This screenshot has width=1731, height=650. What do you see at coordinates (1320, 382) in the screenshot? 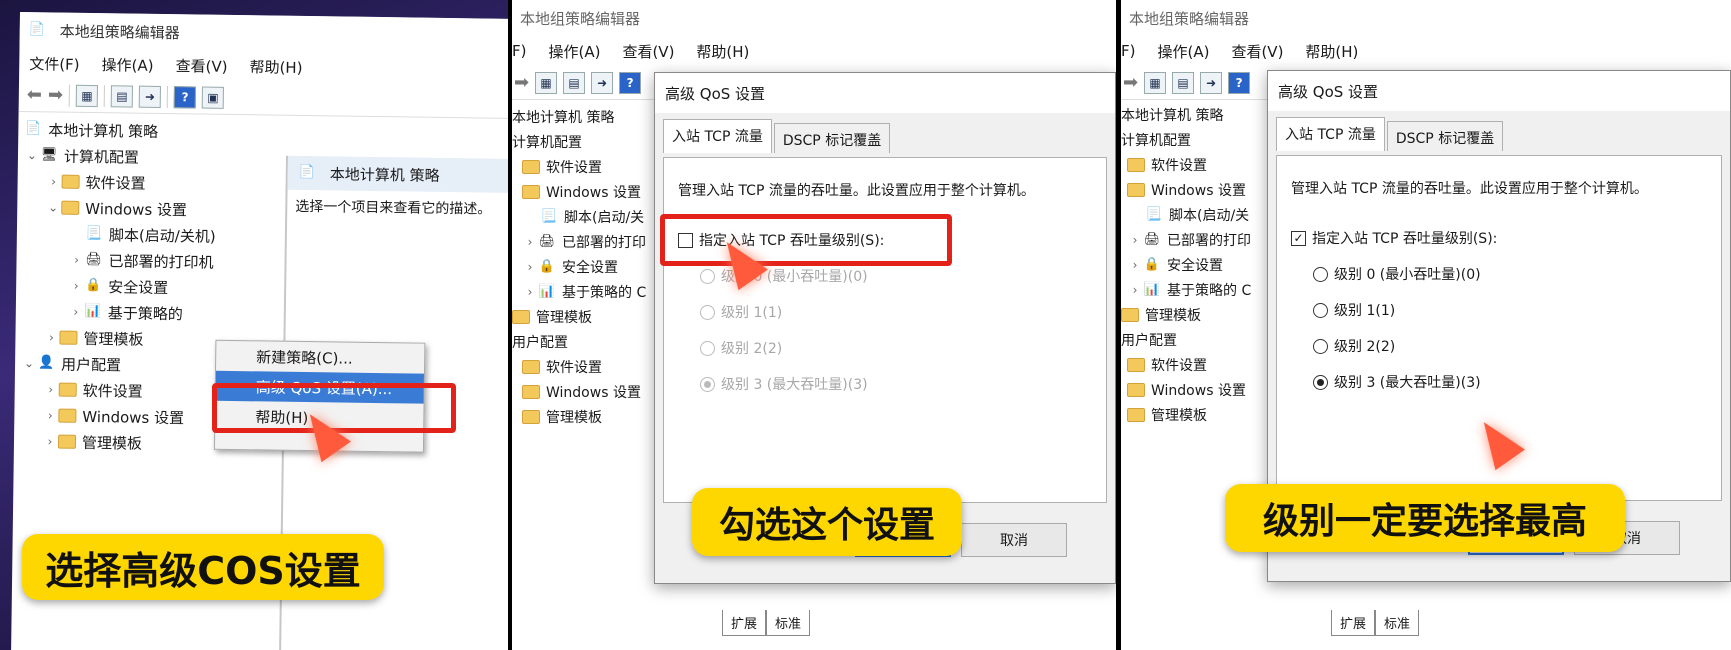
I see `radio-button-selected` at bounding box center [1320, 382].